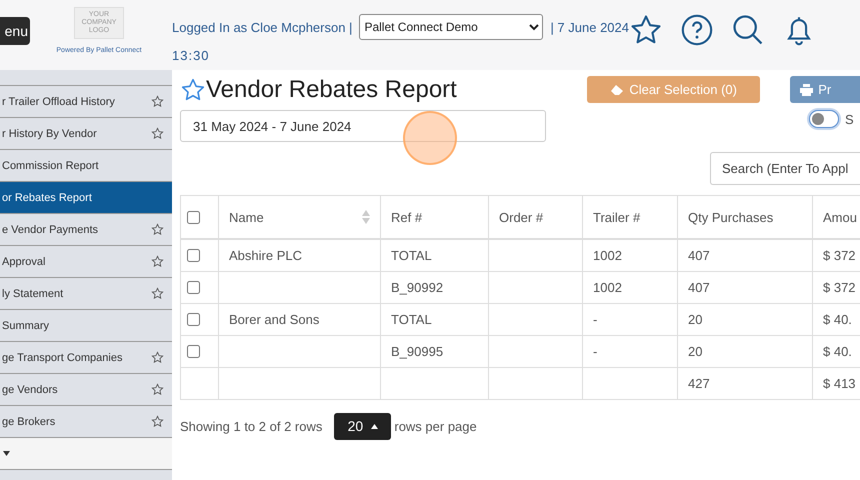 This screenshot has height=480, width=860. What do you see at coordinates (86, 390) in the screenshot?
I see `sidebar-item: ge Vendors` at bounding box center [86, 390].